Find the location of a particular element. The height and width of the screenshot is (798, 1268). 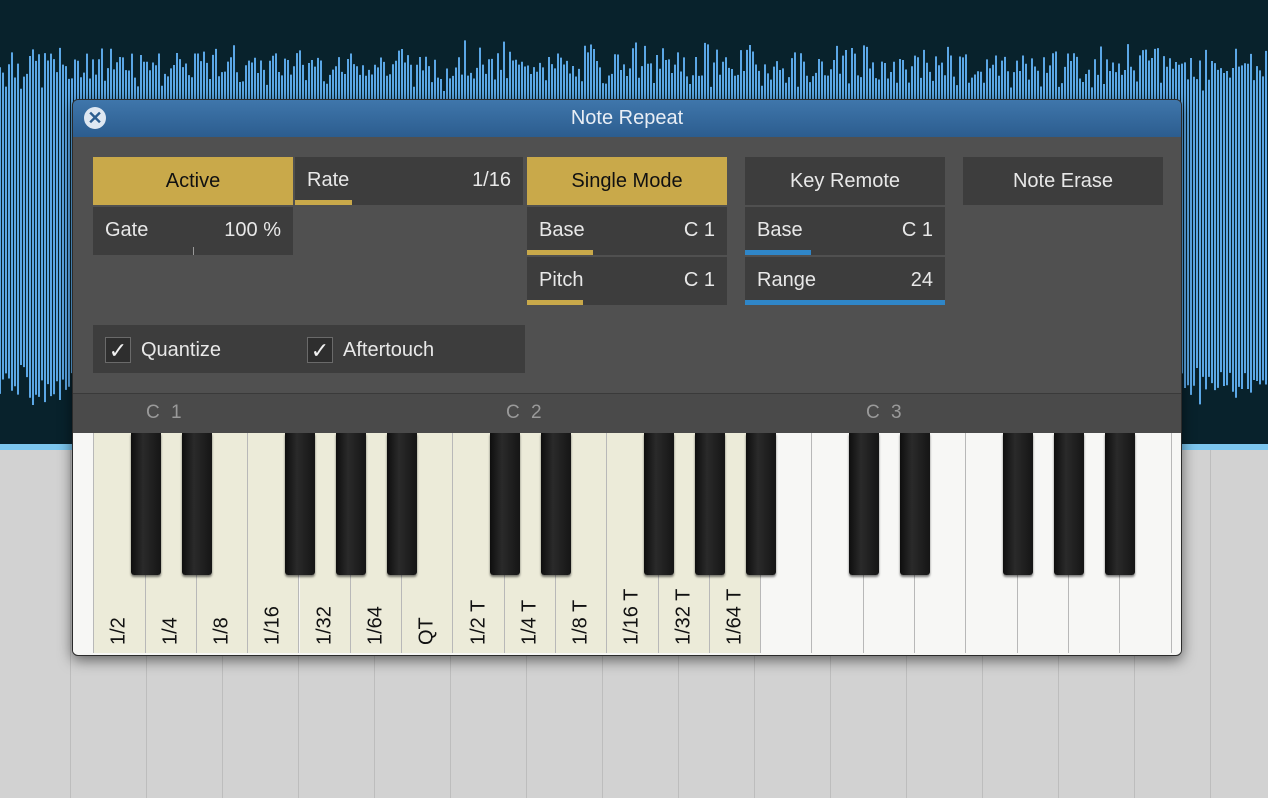

key-label: 1/4 T is located at coordinates (529, 622).